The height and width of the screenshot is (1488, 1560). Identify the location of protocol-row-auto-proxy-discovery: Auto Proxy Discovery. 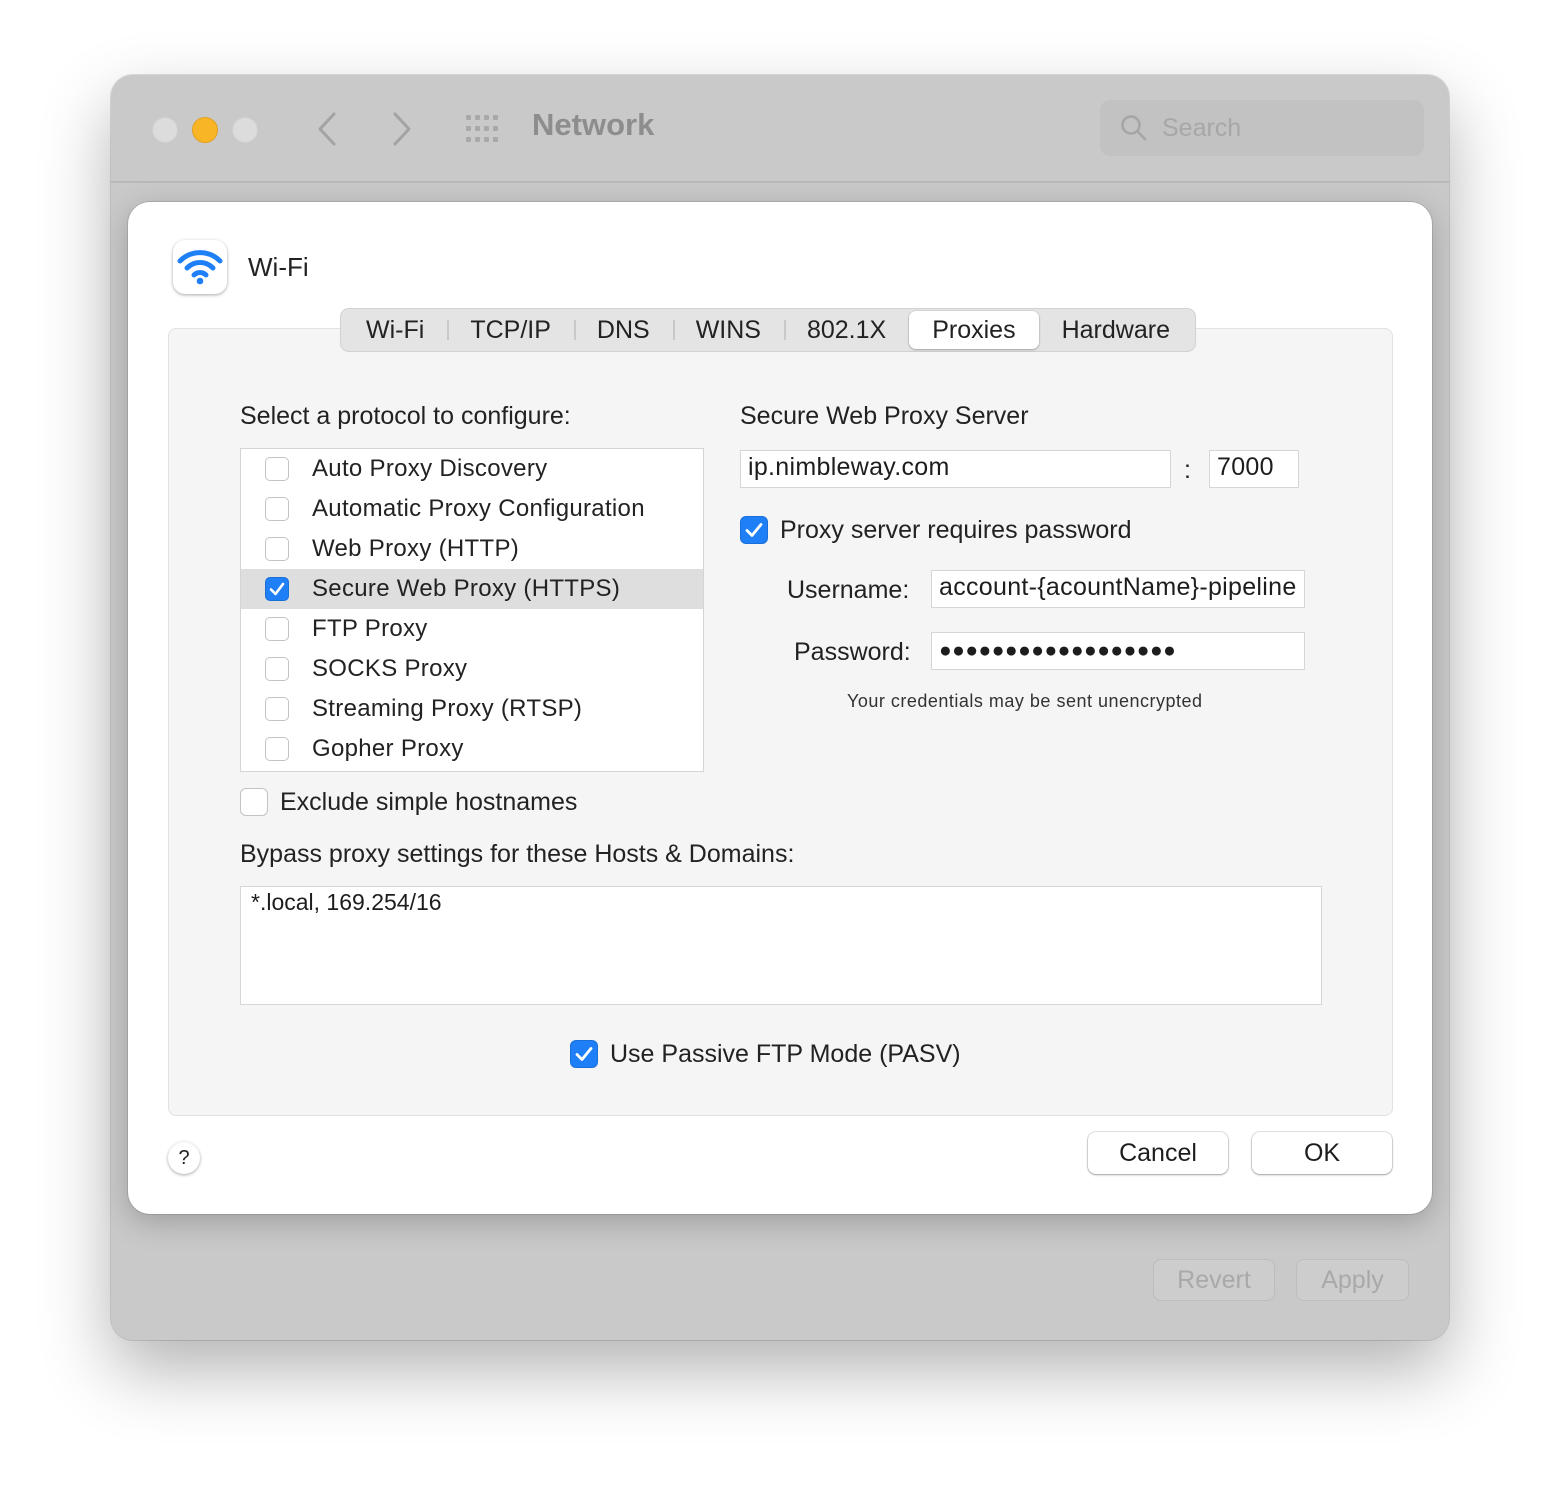
(472, 469).